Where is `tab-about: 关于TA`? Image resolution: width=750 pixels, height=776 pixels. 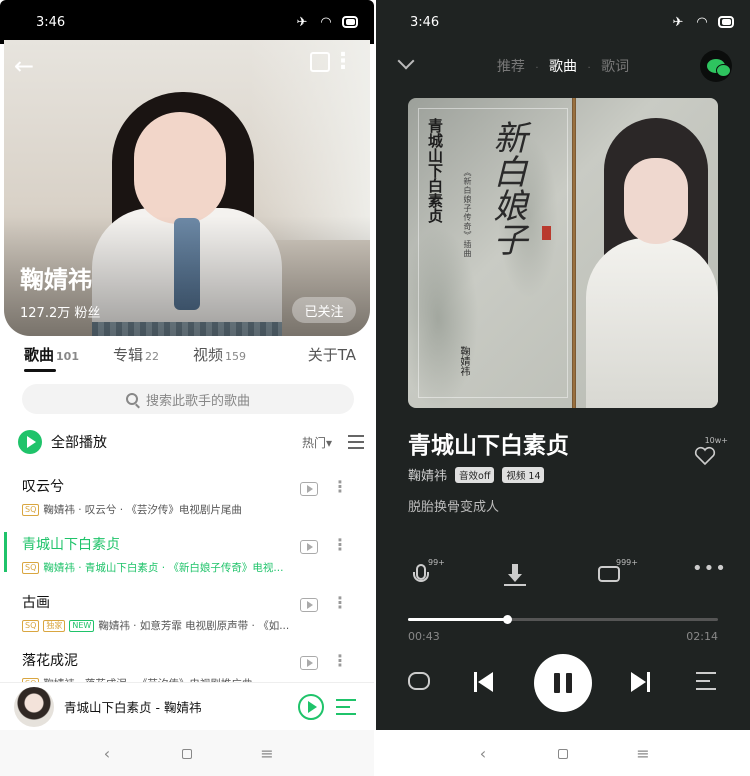
tab-about: 关于TA is located at coordinates (332, 354).